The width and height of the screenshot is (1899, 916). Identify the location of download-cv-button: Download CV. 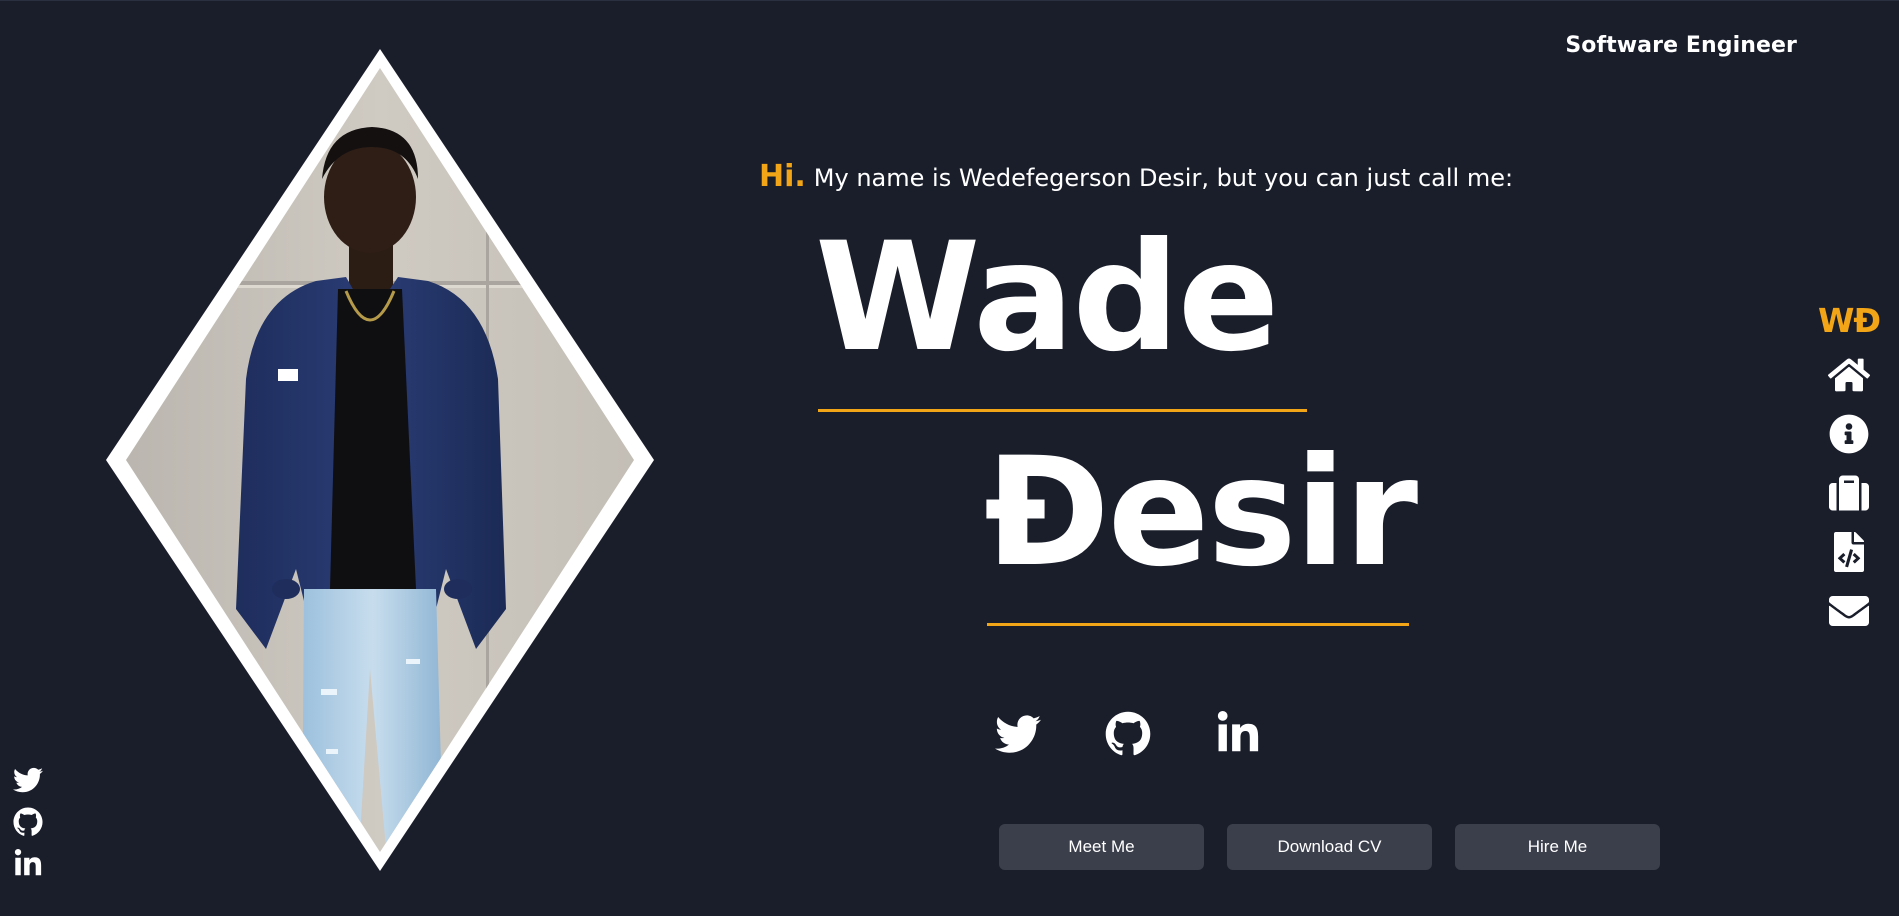
(1329, 847).